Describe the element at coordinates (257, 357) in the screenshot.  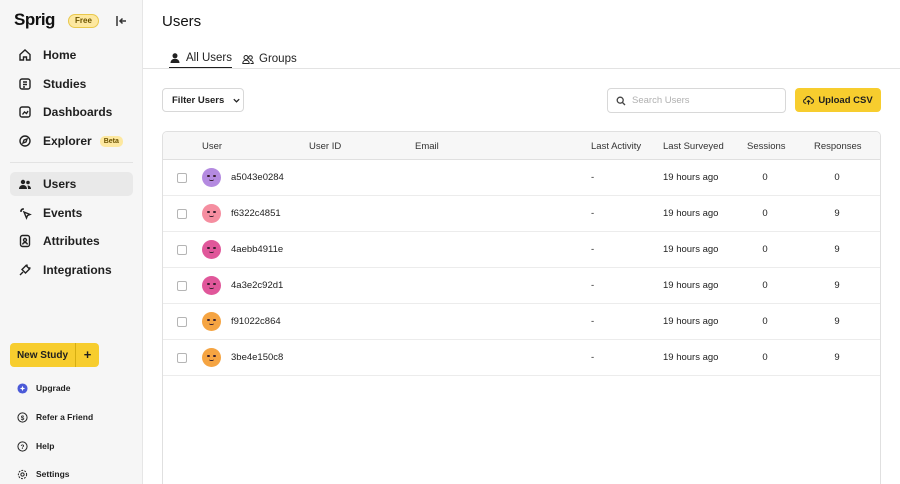
I see `user-name: 3be4e150c8` at that location.